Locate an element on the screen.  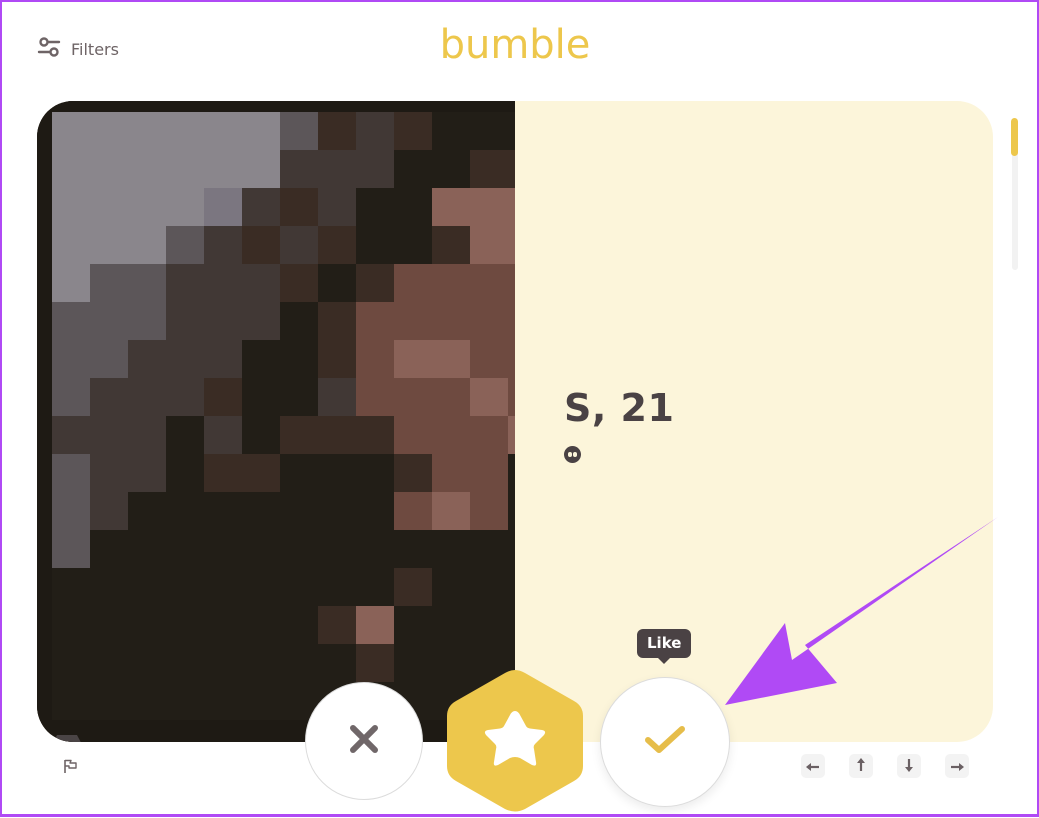
report-button is located at coordinates (70, 768).